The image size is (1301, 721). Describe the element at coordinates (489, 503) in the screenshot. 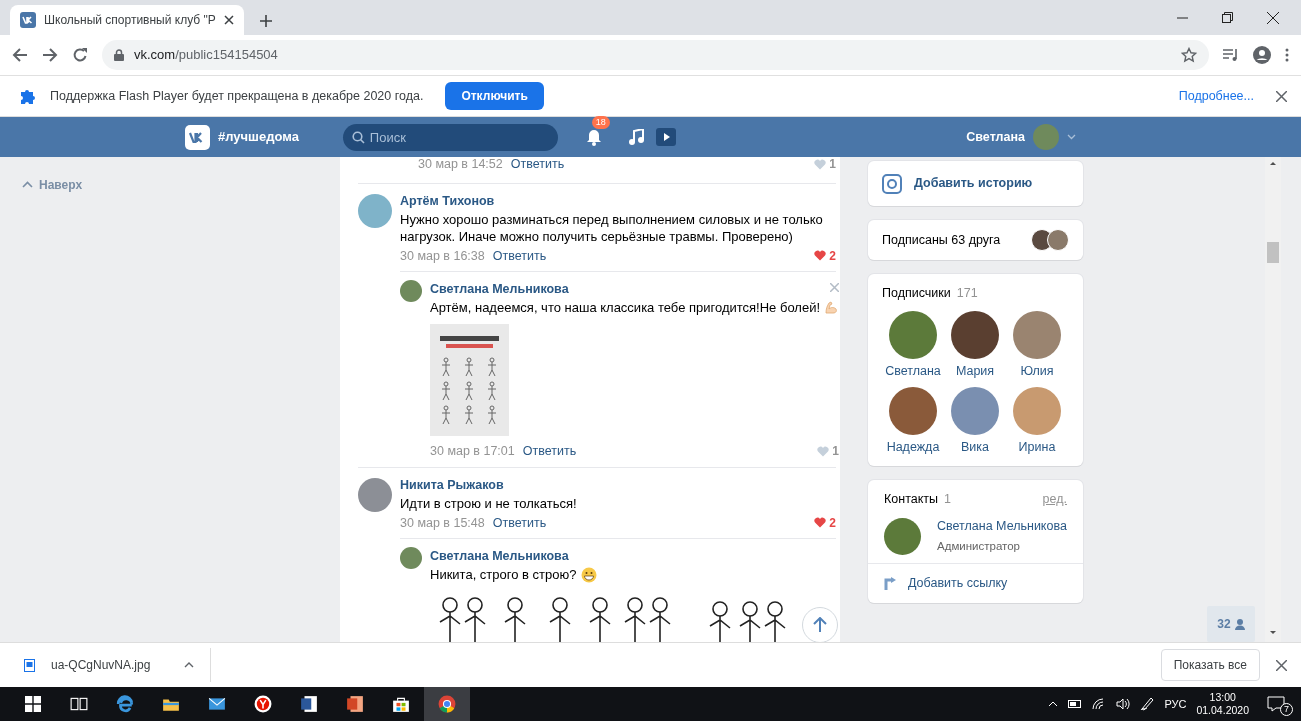

I see `comment-text: Идти в строю и не толкаться!` at that location.